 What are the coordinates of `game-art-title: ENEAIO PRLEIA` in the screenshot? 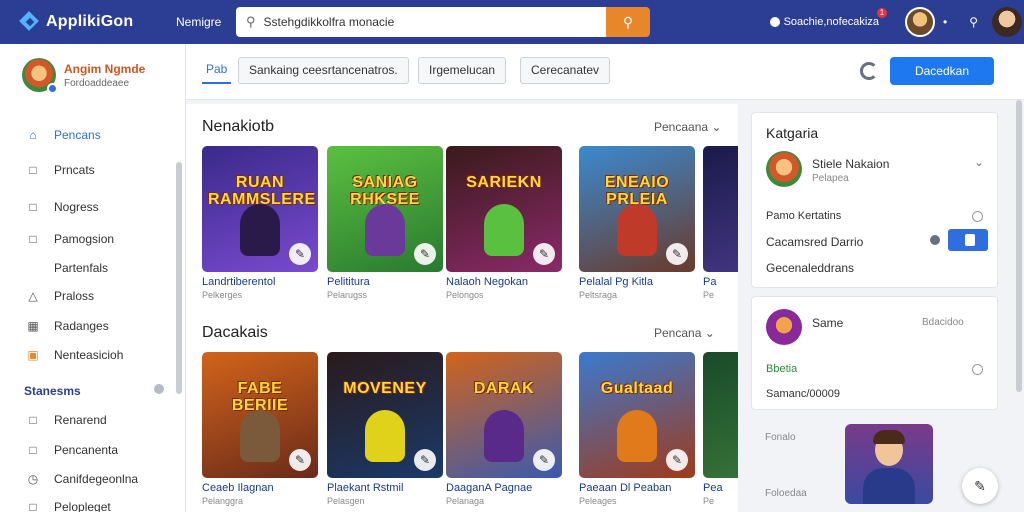 It's located at (637, 191).